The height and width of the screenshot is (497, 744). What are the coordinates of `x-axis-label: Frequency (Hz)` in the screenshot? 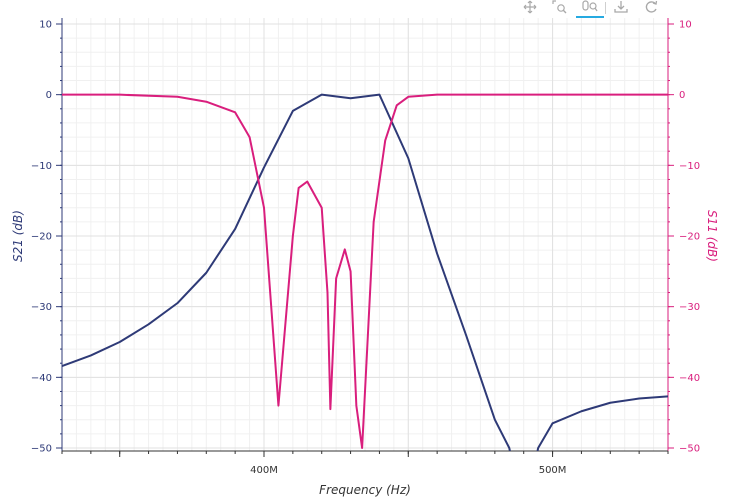 It's located at (365, 490).